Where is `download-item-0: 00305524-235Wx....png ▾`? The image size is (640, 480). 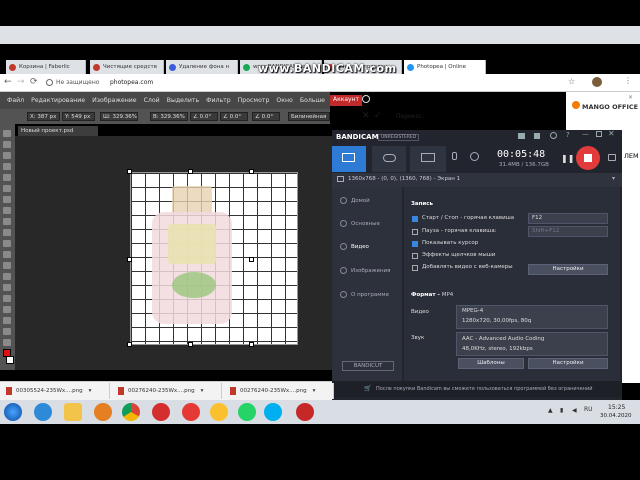 download-item-0: 00305524-235Wx....png ▾ is located at coordinates (56, 391).